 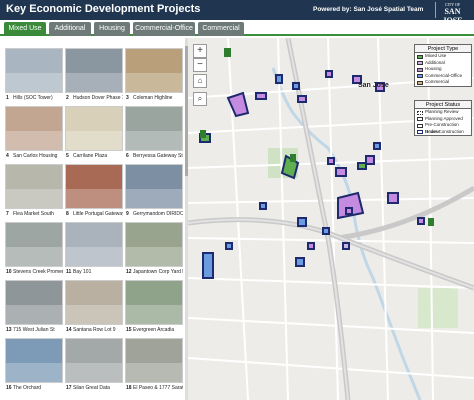 I want to click on project-name: 715 West Julian St, so click(x=34, y=330).